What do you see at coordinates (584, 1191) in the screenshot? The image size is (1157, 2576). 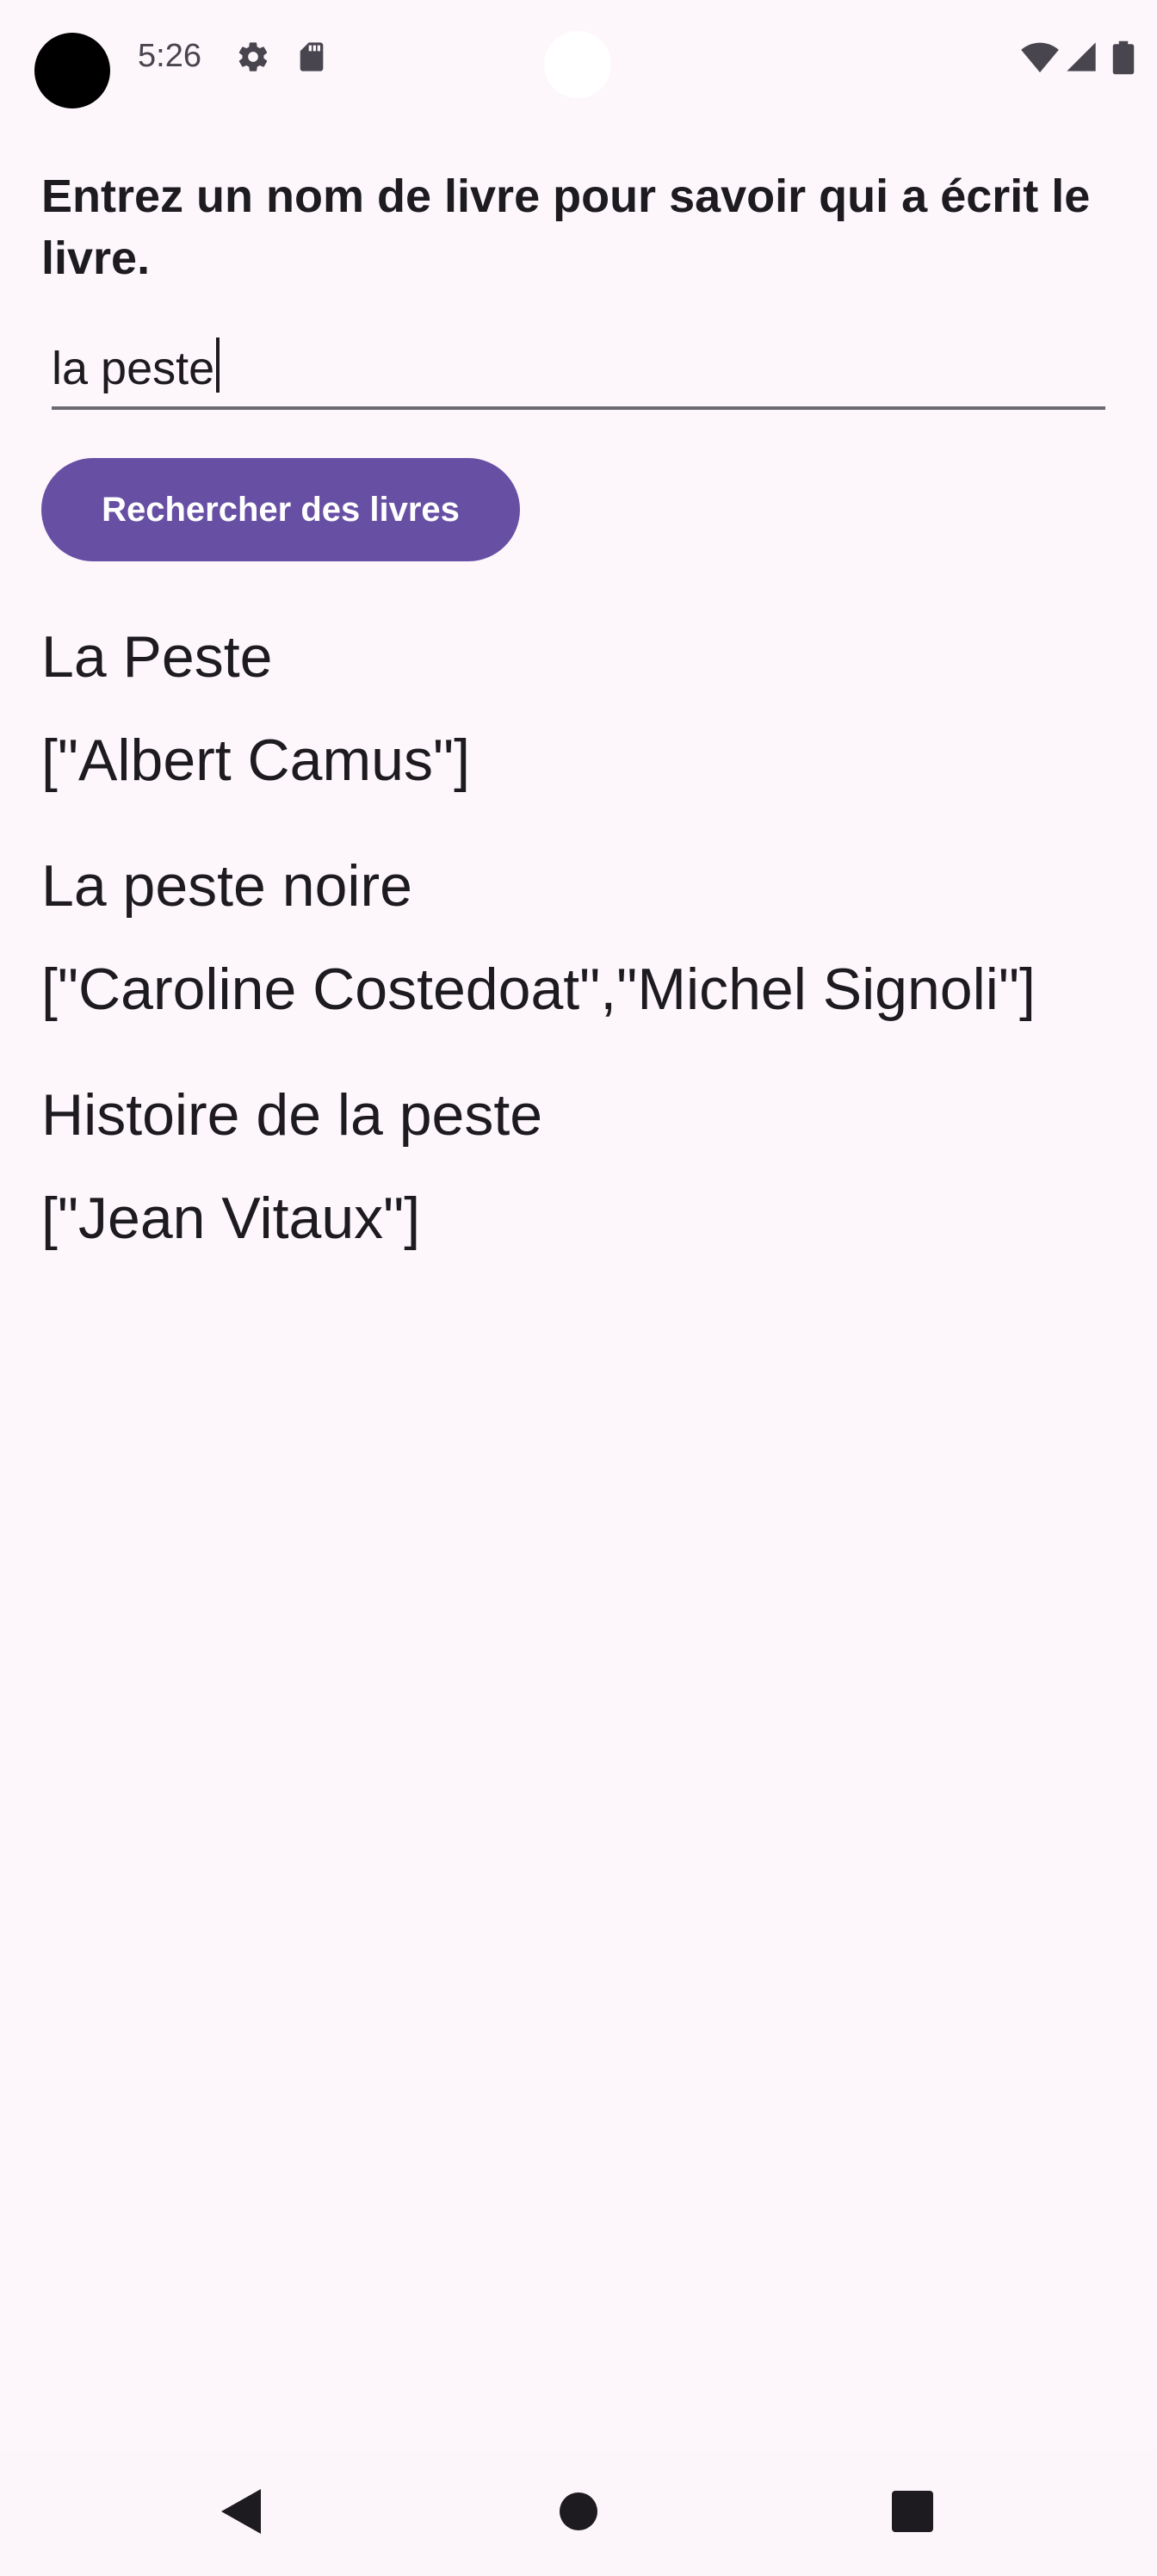 I see `result-item: Histoire de la peste ["Jean Vitaux"]` at bounding box center [584, 1191].